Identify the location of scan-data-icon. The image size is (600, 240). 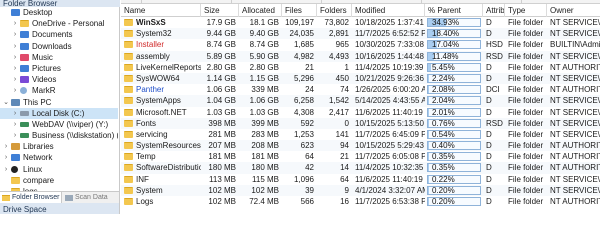
(69, 198).